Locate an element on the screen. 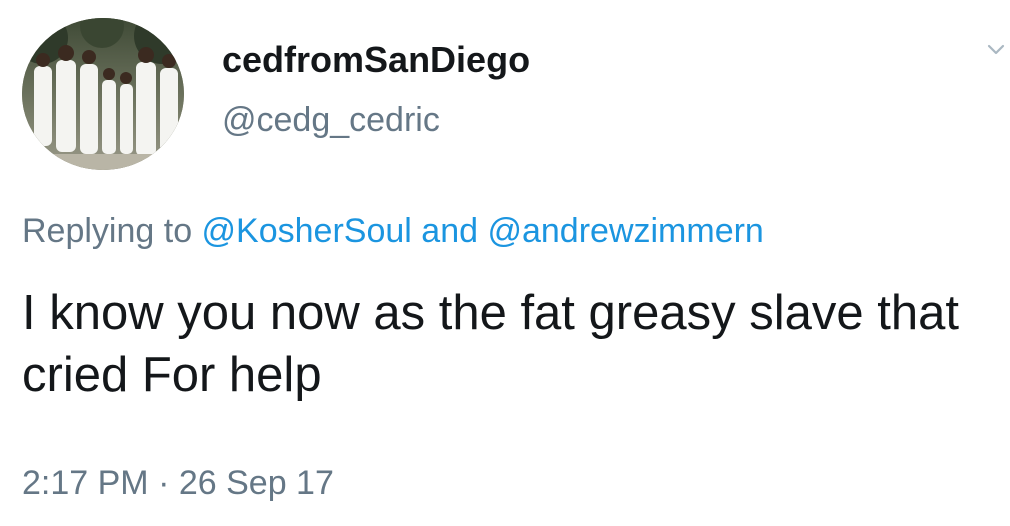 The width and height of the screenshot is (1010, 526). avatar is located at coordinates (103, 94).